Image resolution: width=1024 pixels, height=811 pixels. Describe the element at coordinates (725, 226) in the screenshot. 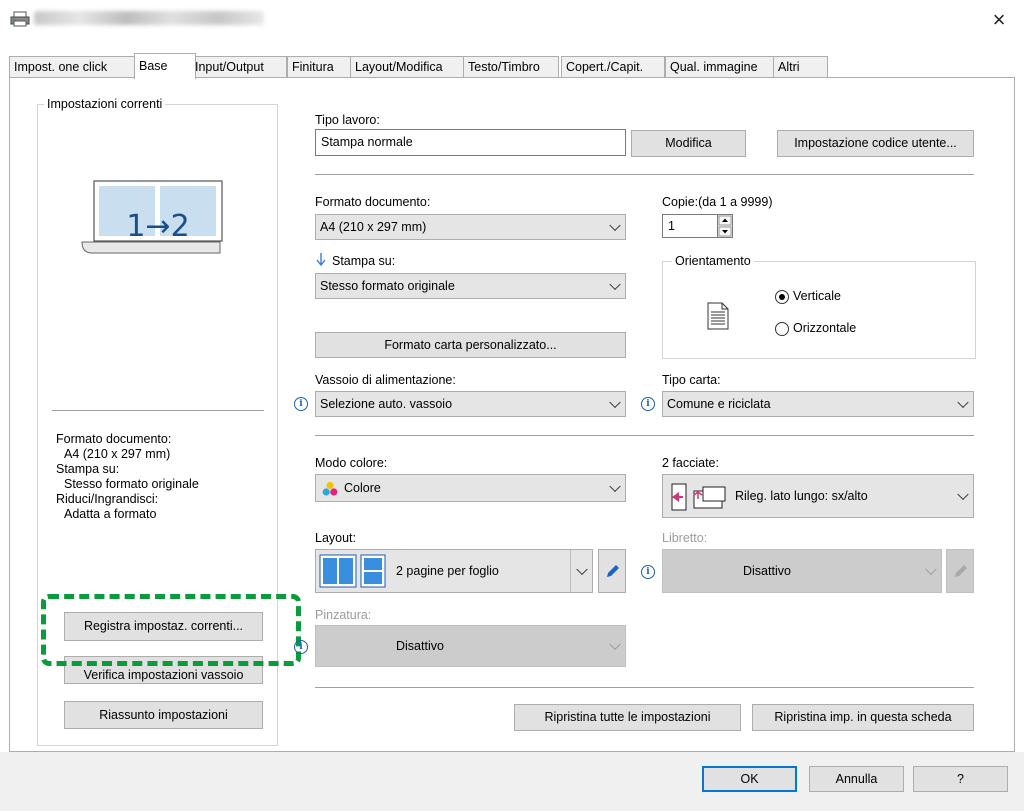

I see `copies-spinner` at that location.